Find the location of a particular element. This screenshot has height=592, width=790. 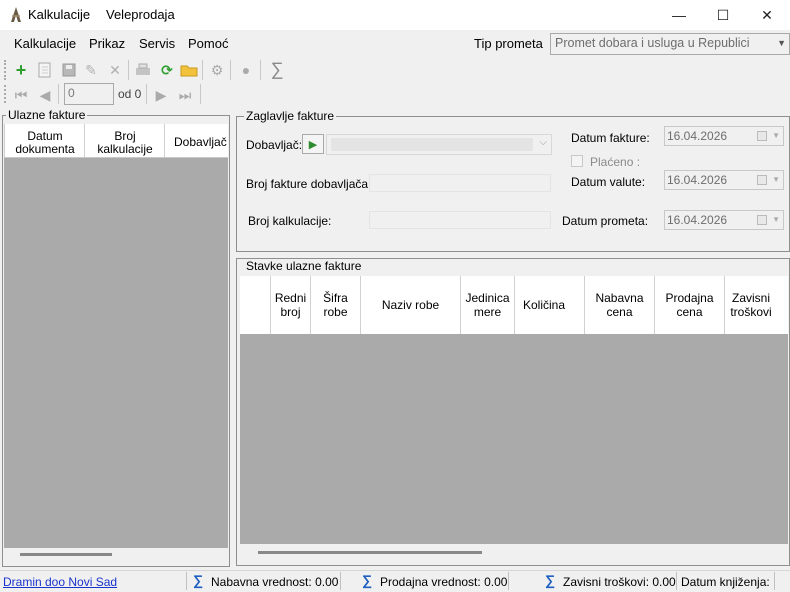

col-datum-dokumenta: Datum dokumenta is located at coordinates (45, 143).